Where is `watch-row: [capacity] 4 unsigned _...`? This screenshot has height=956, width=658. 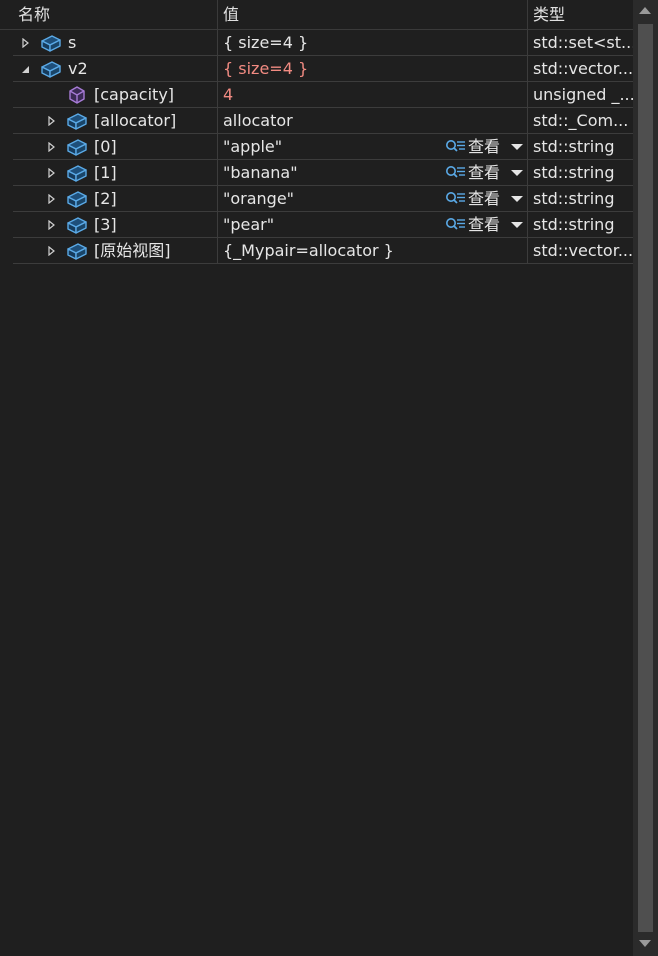
watch-row: [capacity] 4 unsigned _... is located at coordinates (323, 95).